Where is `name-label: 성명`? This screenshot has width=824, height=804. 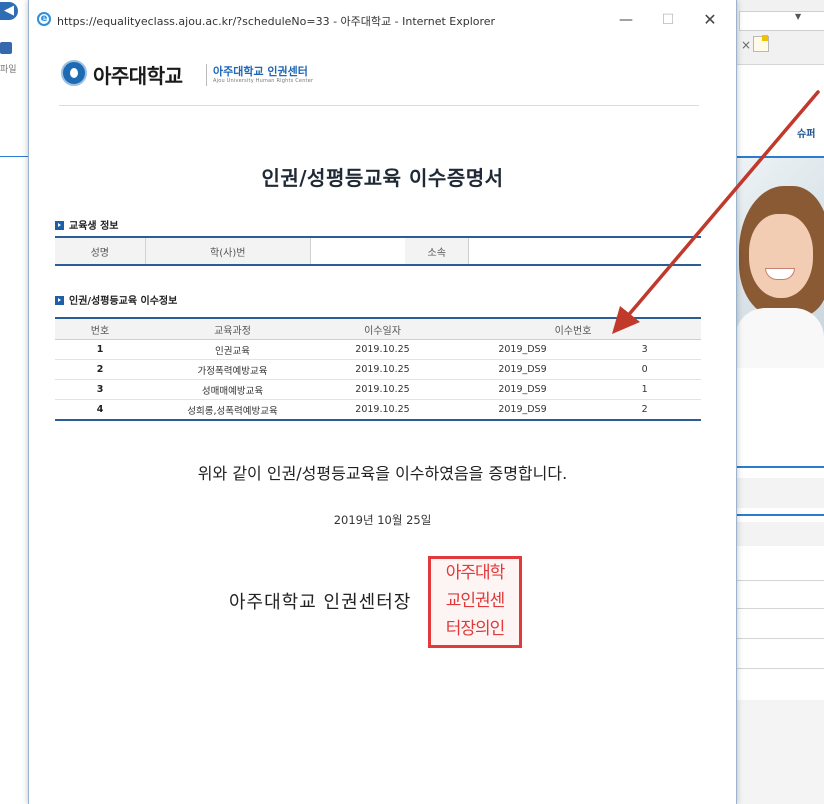 name-label: 성명 is located at coordinates (100, 251).